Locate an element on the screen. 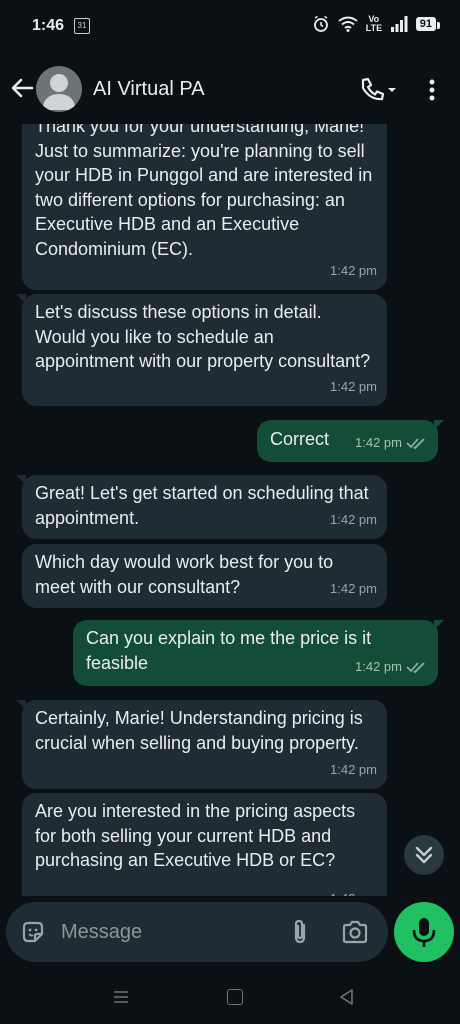 The height and width of the screenshot is (1024, 460). back-arrow-icon is located at coordinates (22, 88).